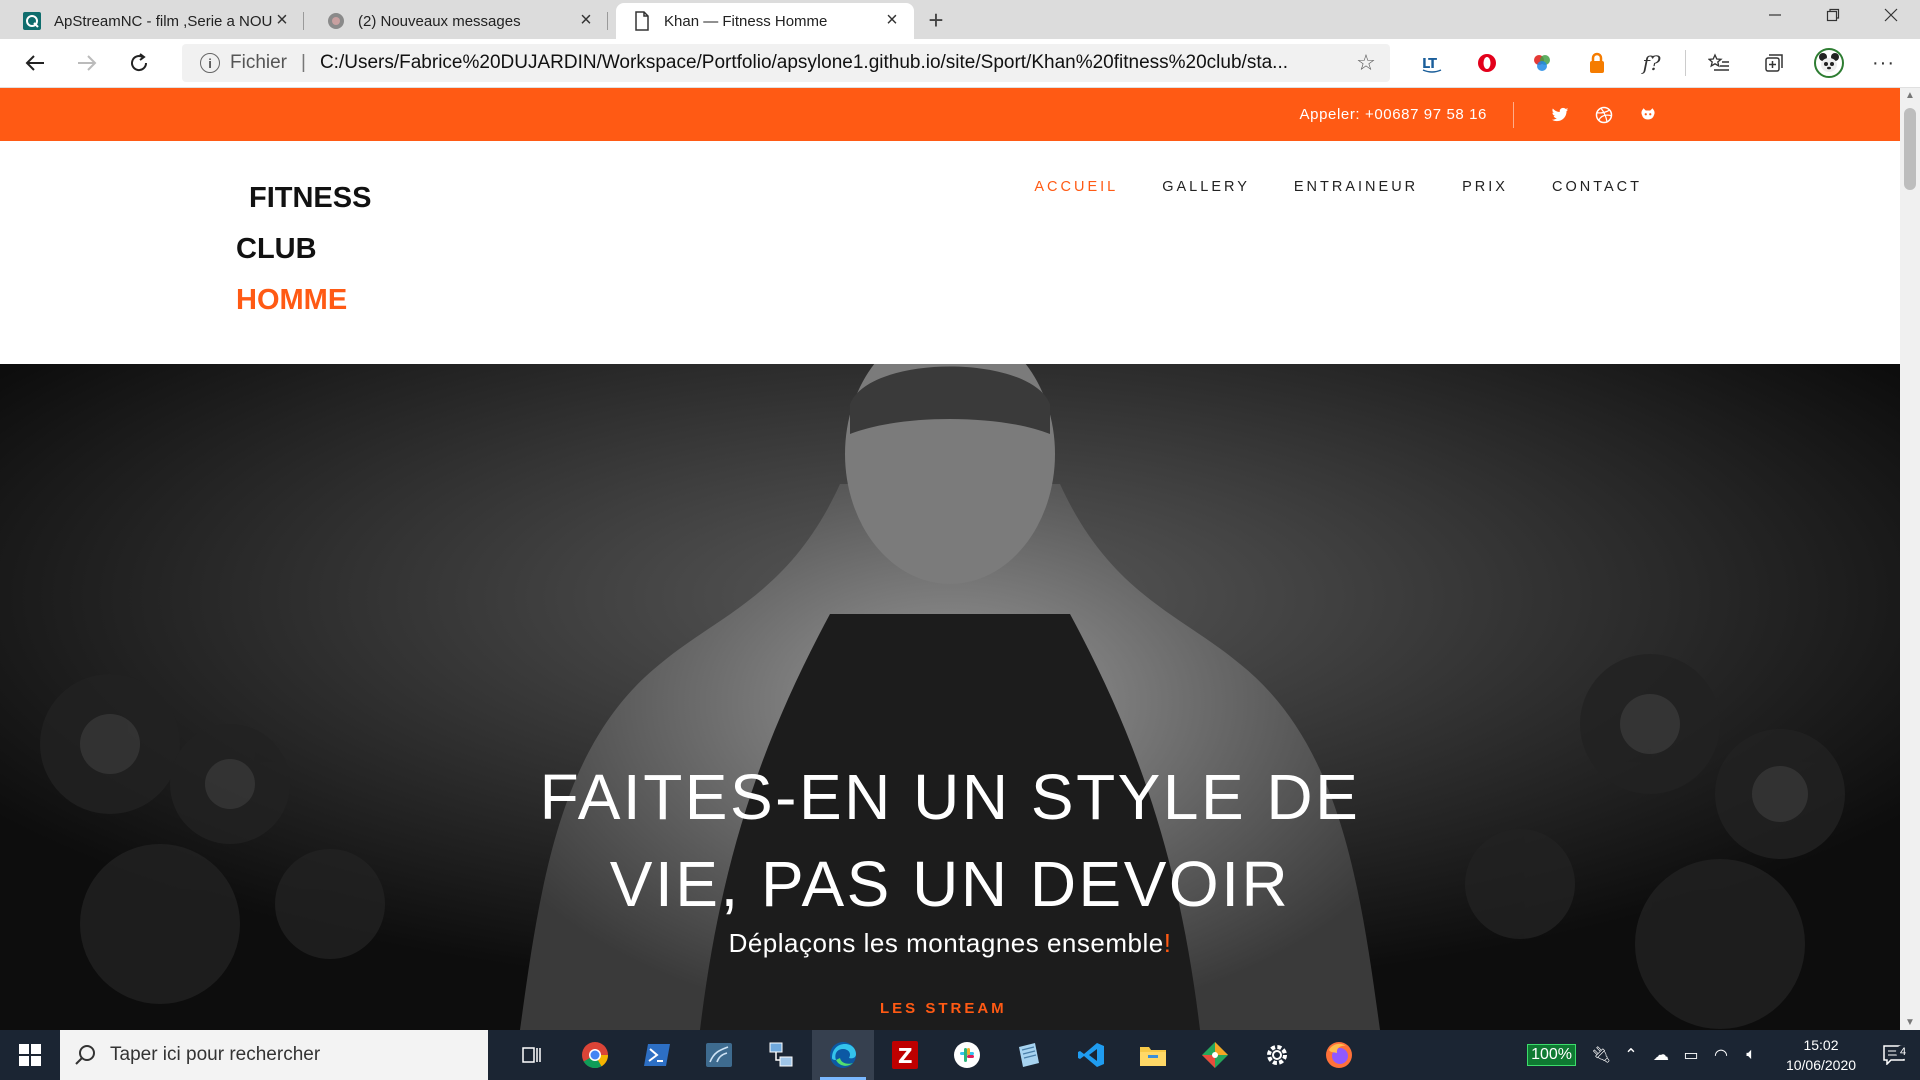 The height and width of the screenshot is (1080, 1920). Describe the element at coordinates (163, 21) in the screenshot. I see `tab-label: ApStreamNC - film ,Serie a NOU` at that location.